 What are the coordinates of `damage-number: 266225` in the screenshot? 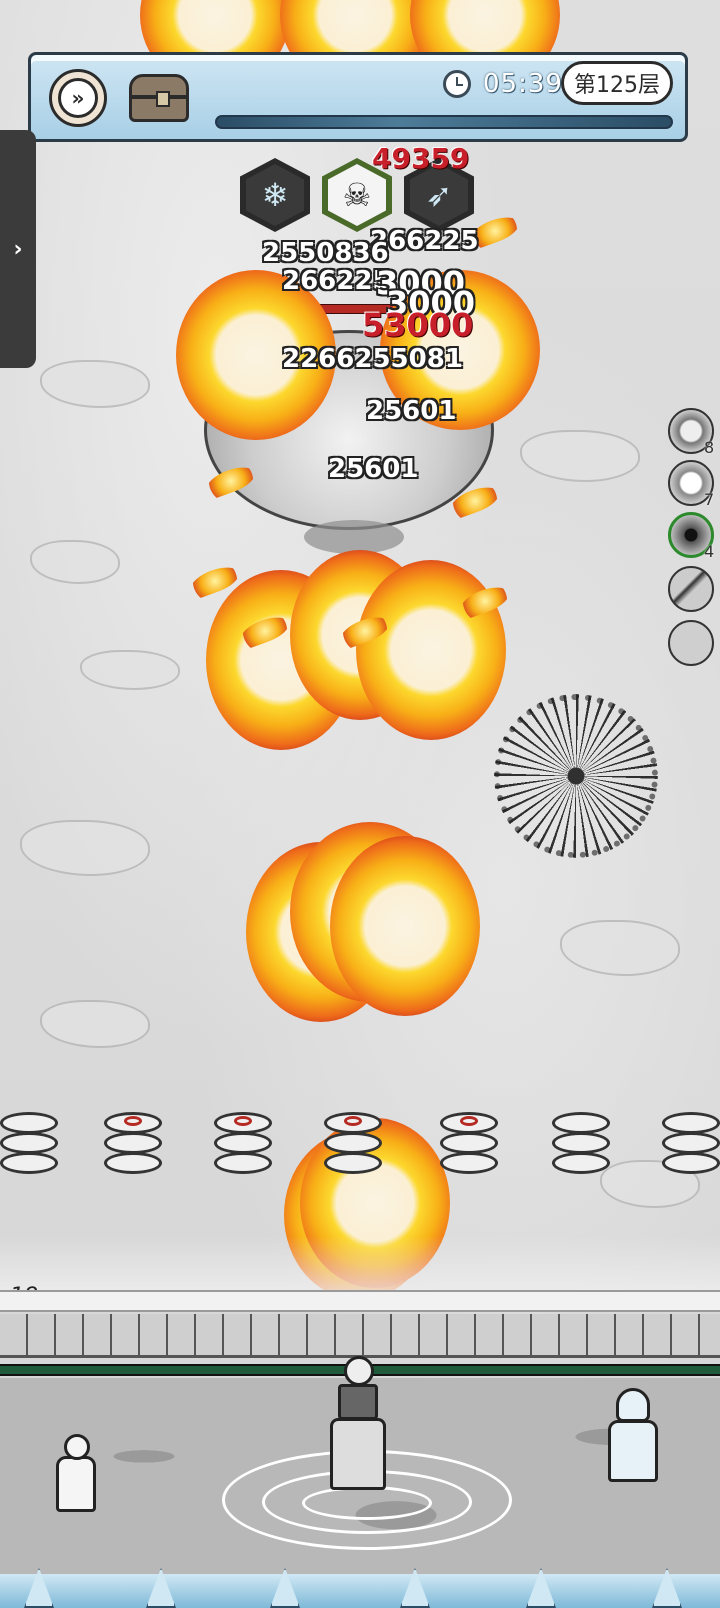 It's located at (336, 281).